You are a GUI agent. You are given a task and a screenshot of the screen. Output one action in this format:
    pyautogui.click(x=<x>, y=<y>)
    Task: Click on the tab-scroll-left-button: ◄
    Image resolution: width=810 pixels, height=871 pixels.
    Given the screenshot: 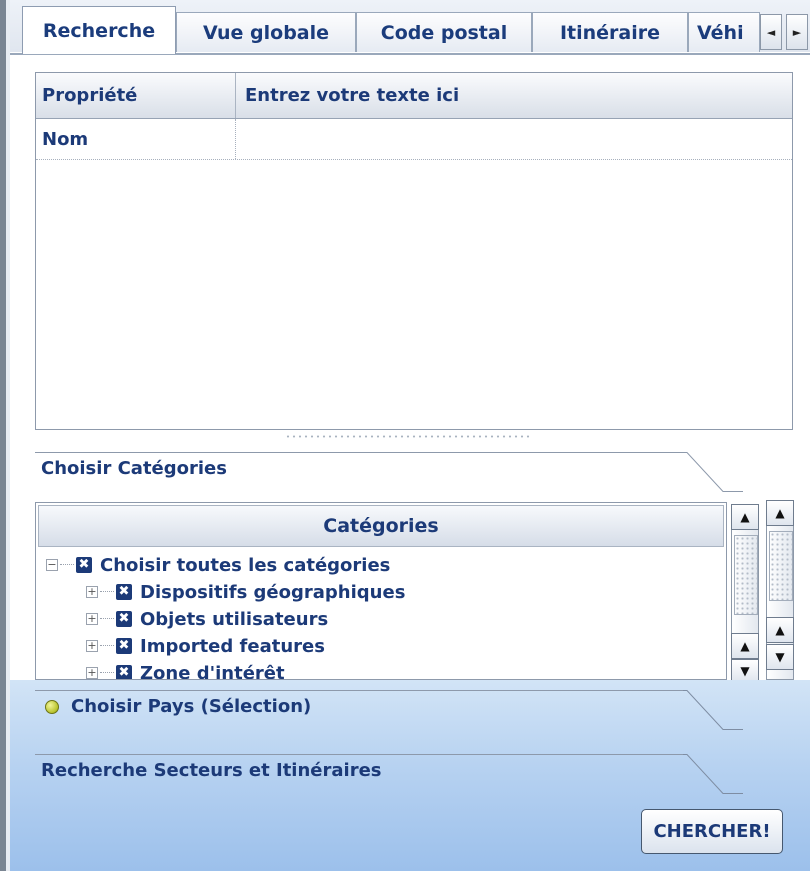 What is the action you would take?
    pyautogui.click(x=771, y=32)
    